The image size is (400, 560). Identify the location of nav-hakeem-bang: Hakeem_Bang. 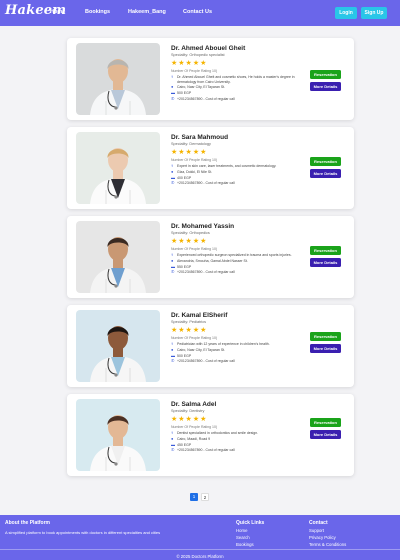
(147, 12).